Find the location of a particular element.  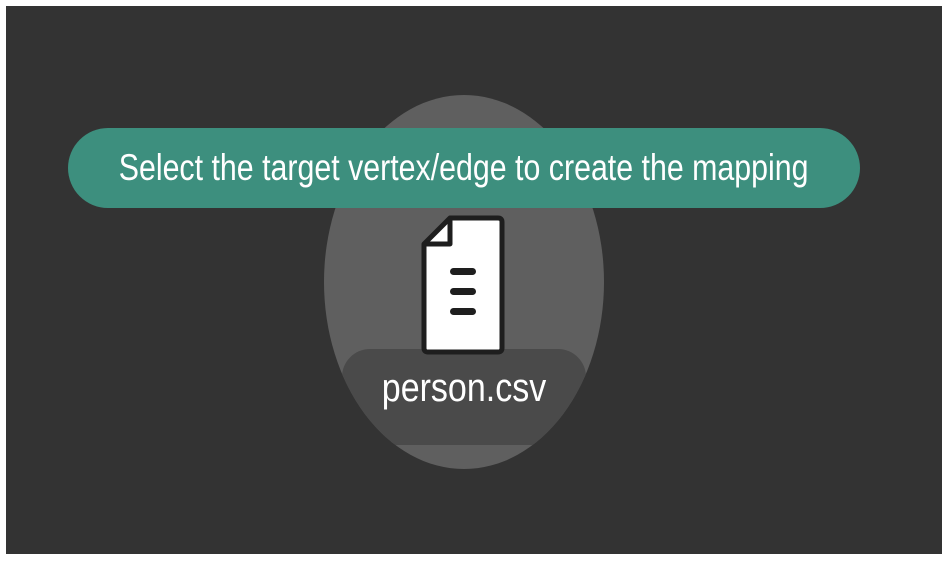

document-icon is located at coordinates (463, 285).